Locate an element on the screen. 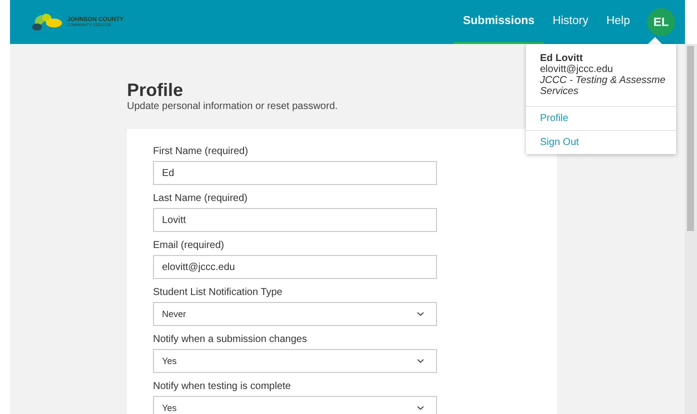 Image resolution: width=697 pixels, height=414 pixels. field-label: Email (required) is located at coordinates (189, 245).